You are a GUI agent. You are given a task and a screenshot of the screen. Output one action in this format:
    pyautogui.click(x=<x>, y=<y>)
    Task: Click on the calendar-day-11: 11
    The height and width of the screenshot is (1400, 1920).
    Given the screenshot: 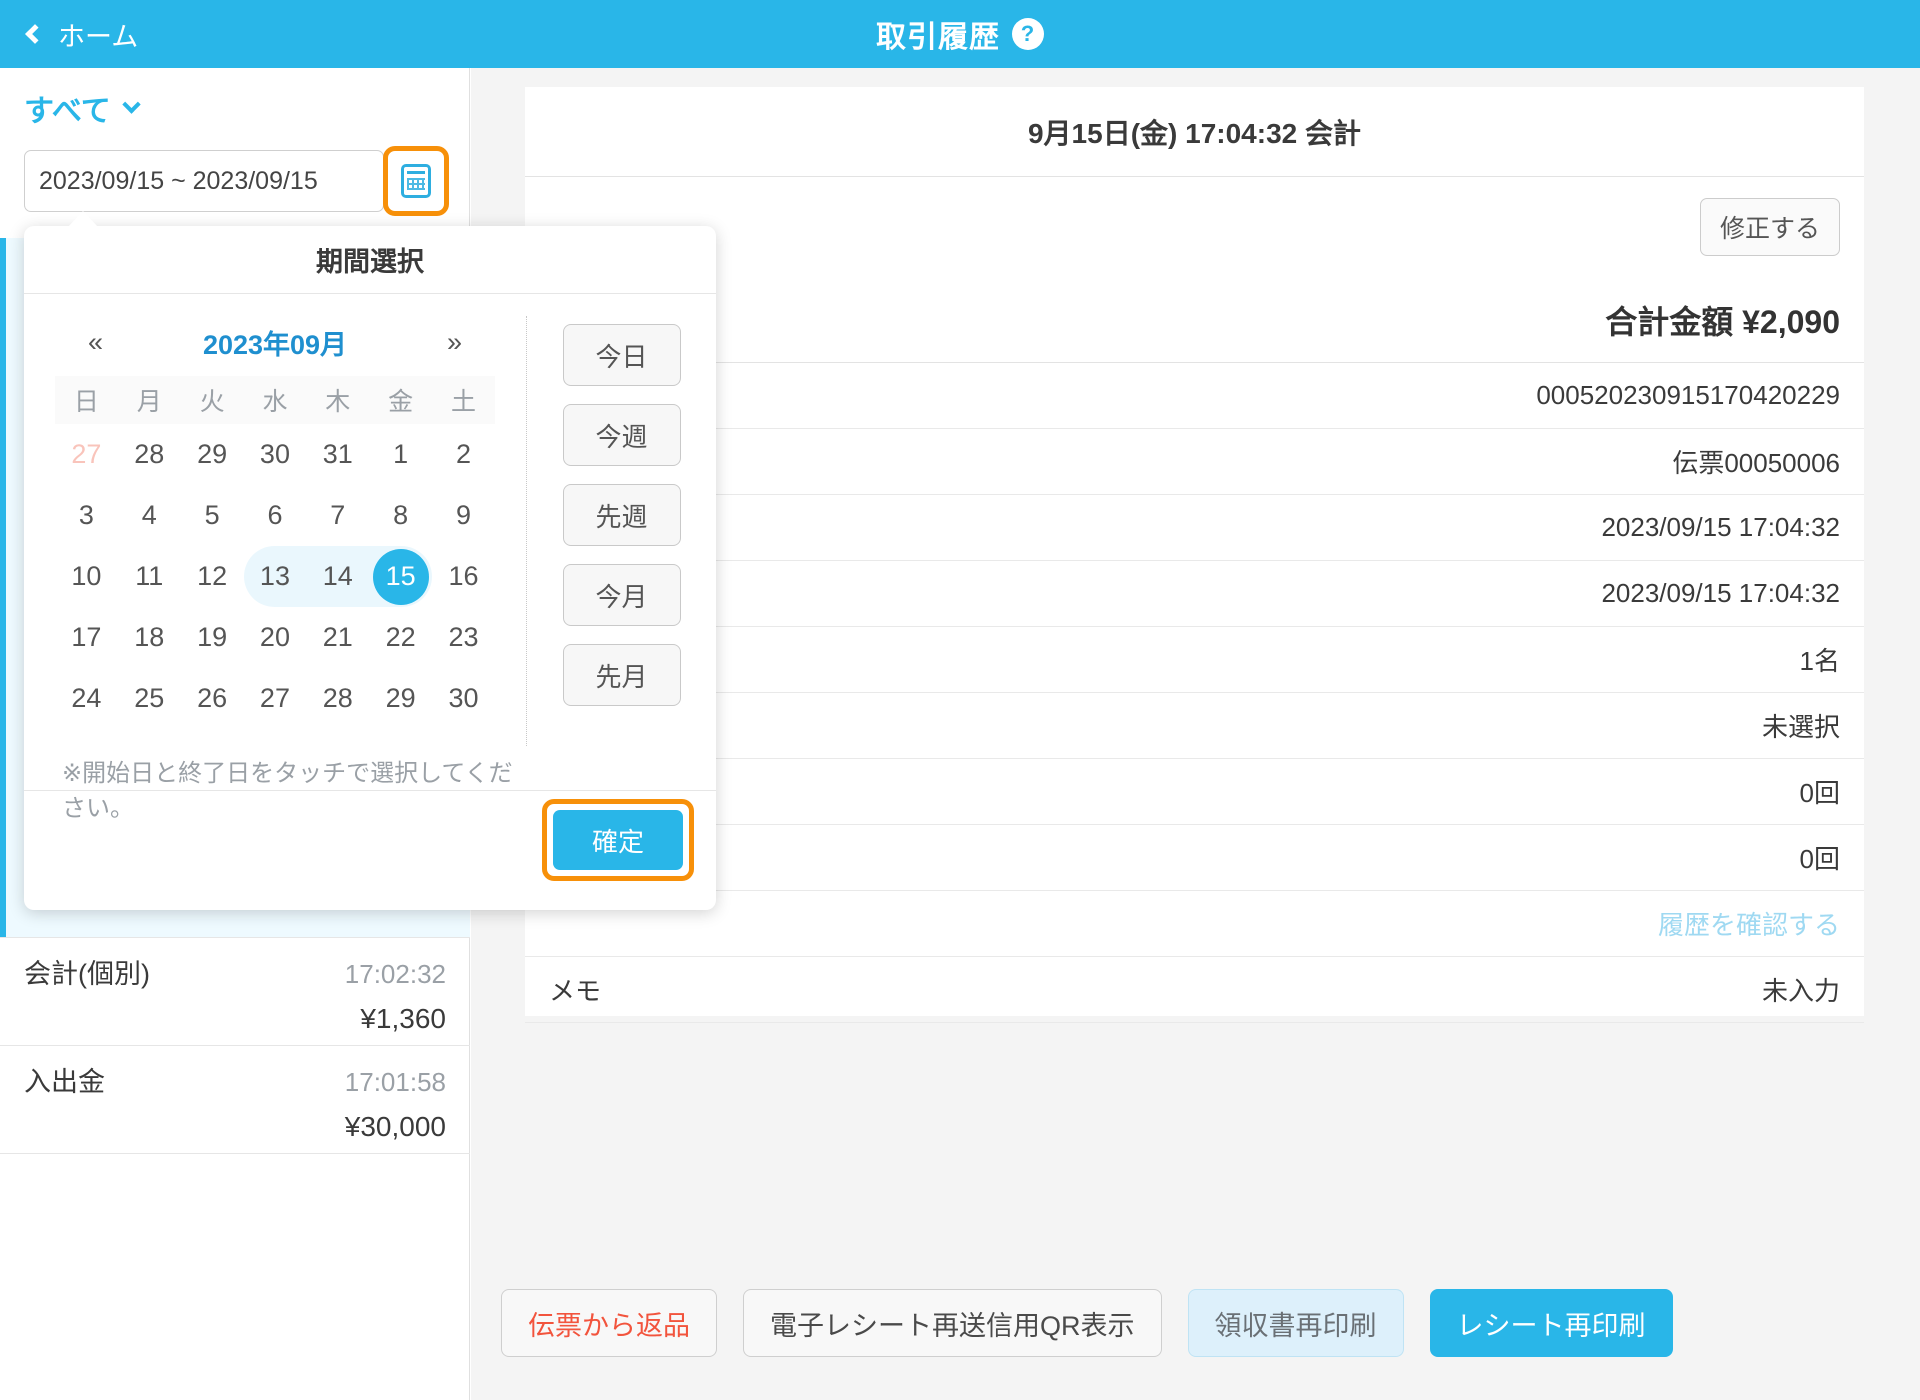 What is the action you would take?
    pyautogui.click(x=149, y=576)
    